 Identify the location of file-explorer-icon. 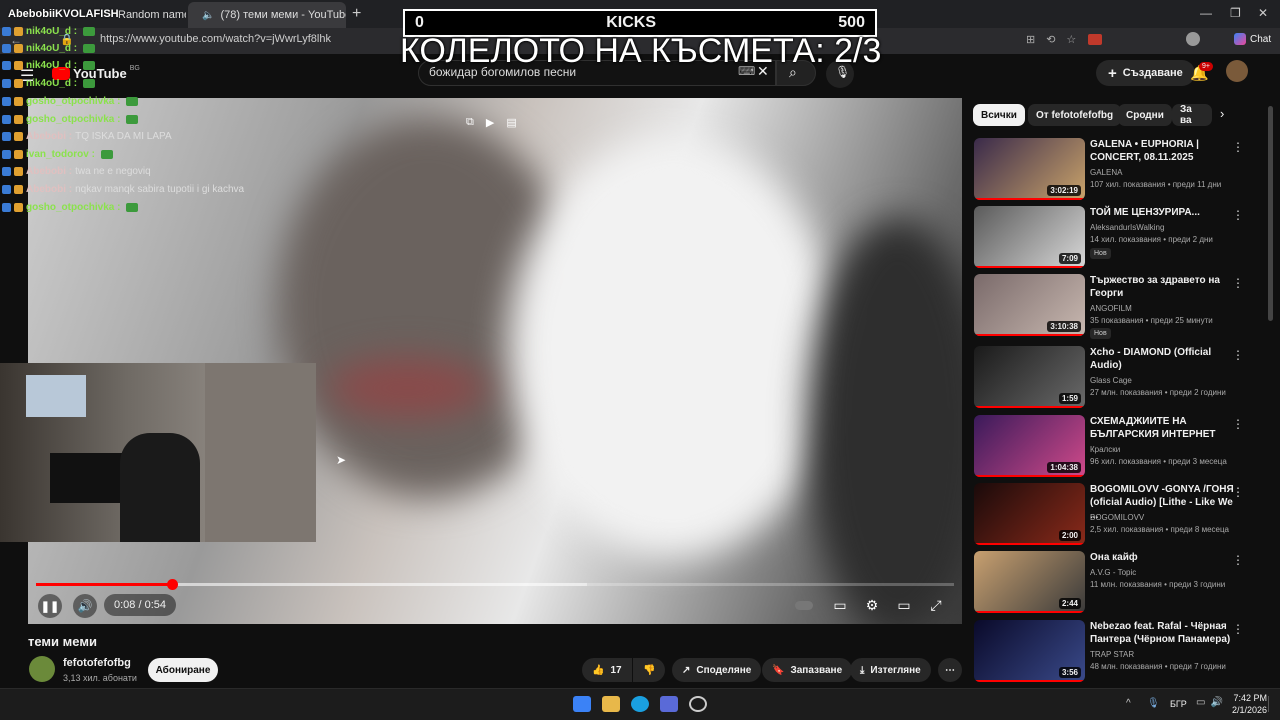
(611, 704).